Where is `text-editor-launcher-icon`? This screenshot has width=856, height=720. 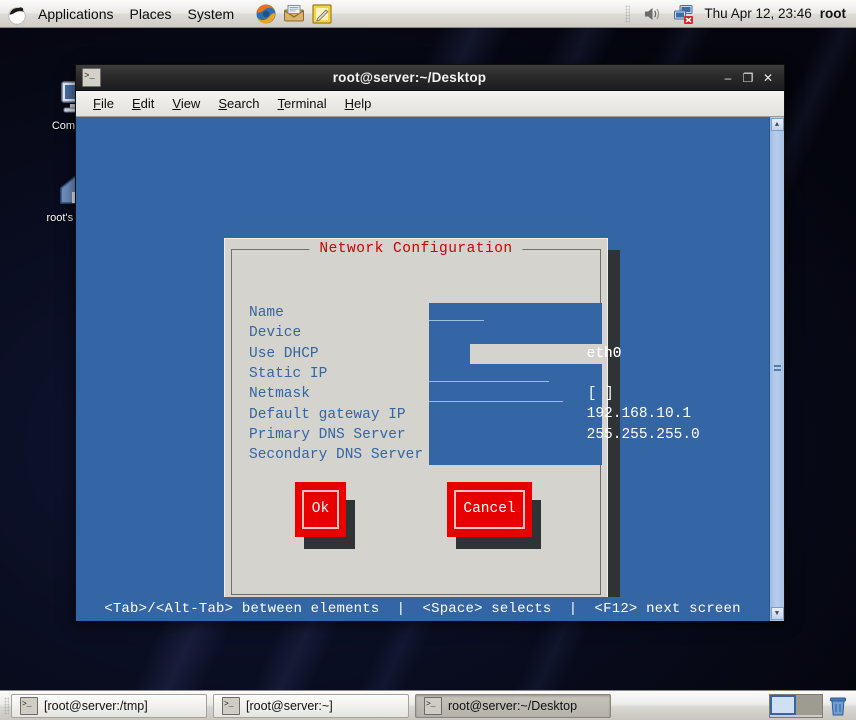 text-editor-launcher-icon is located at coordinates (322, 14).